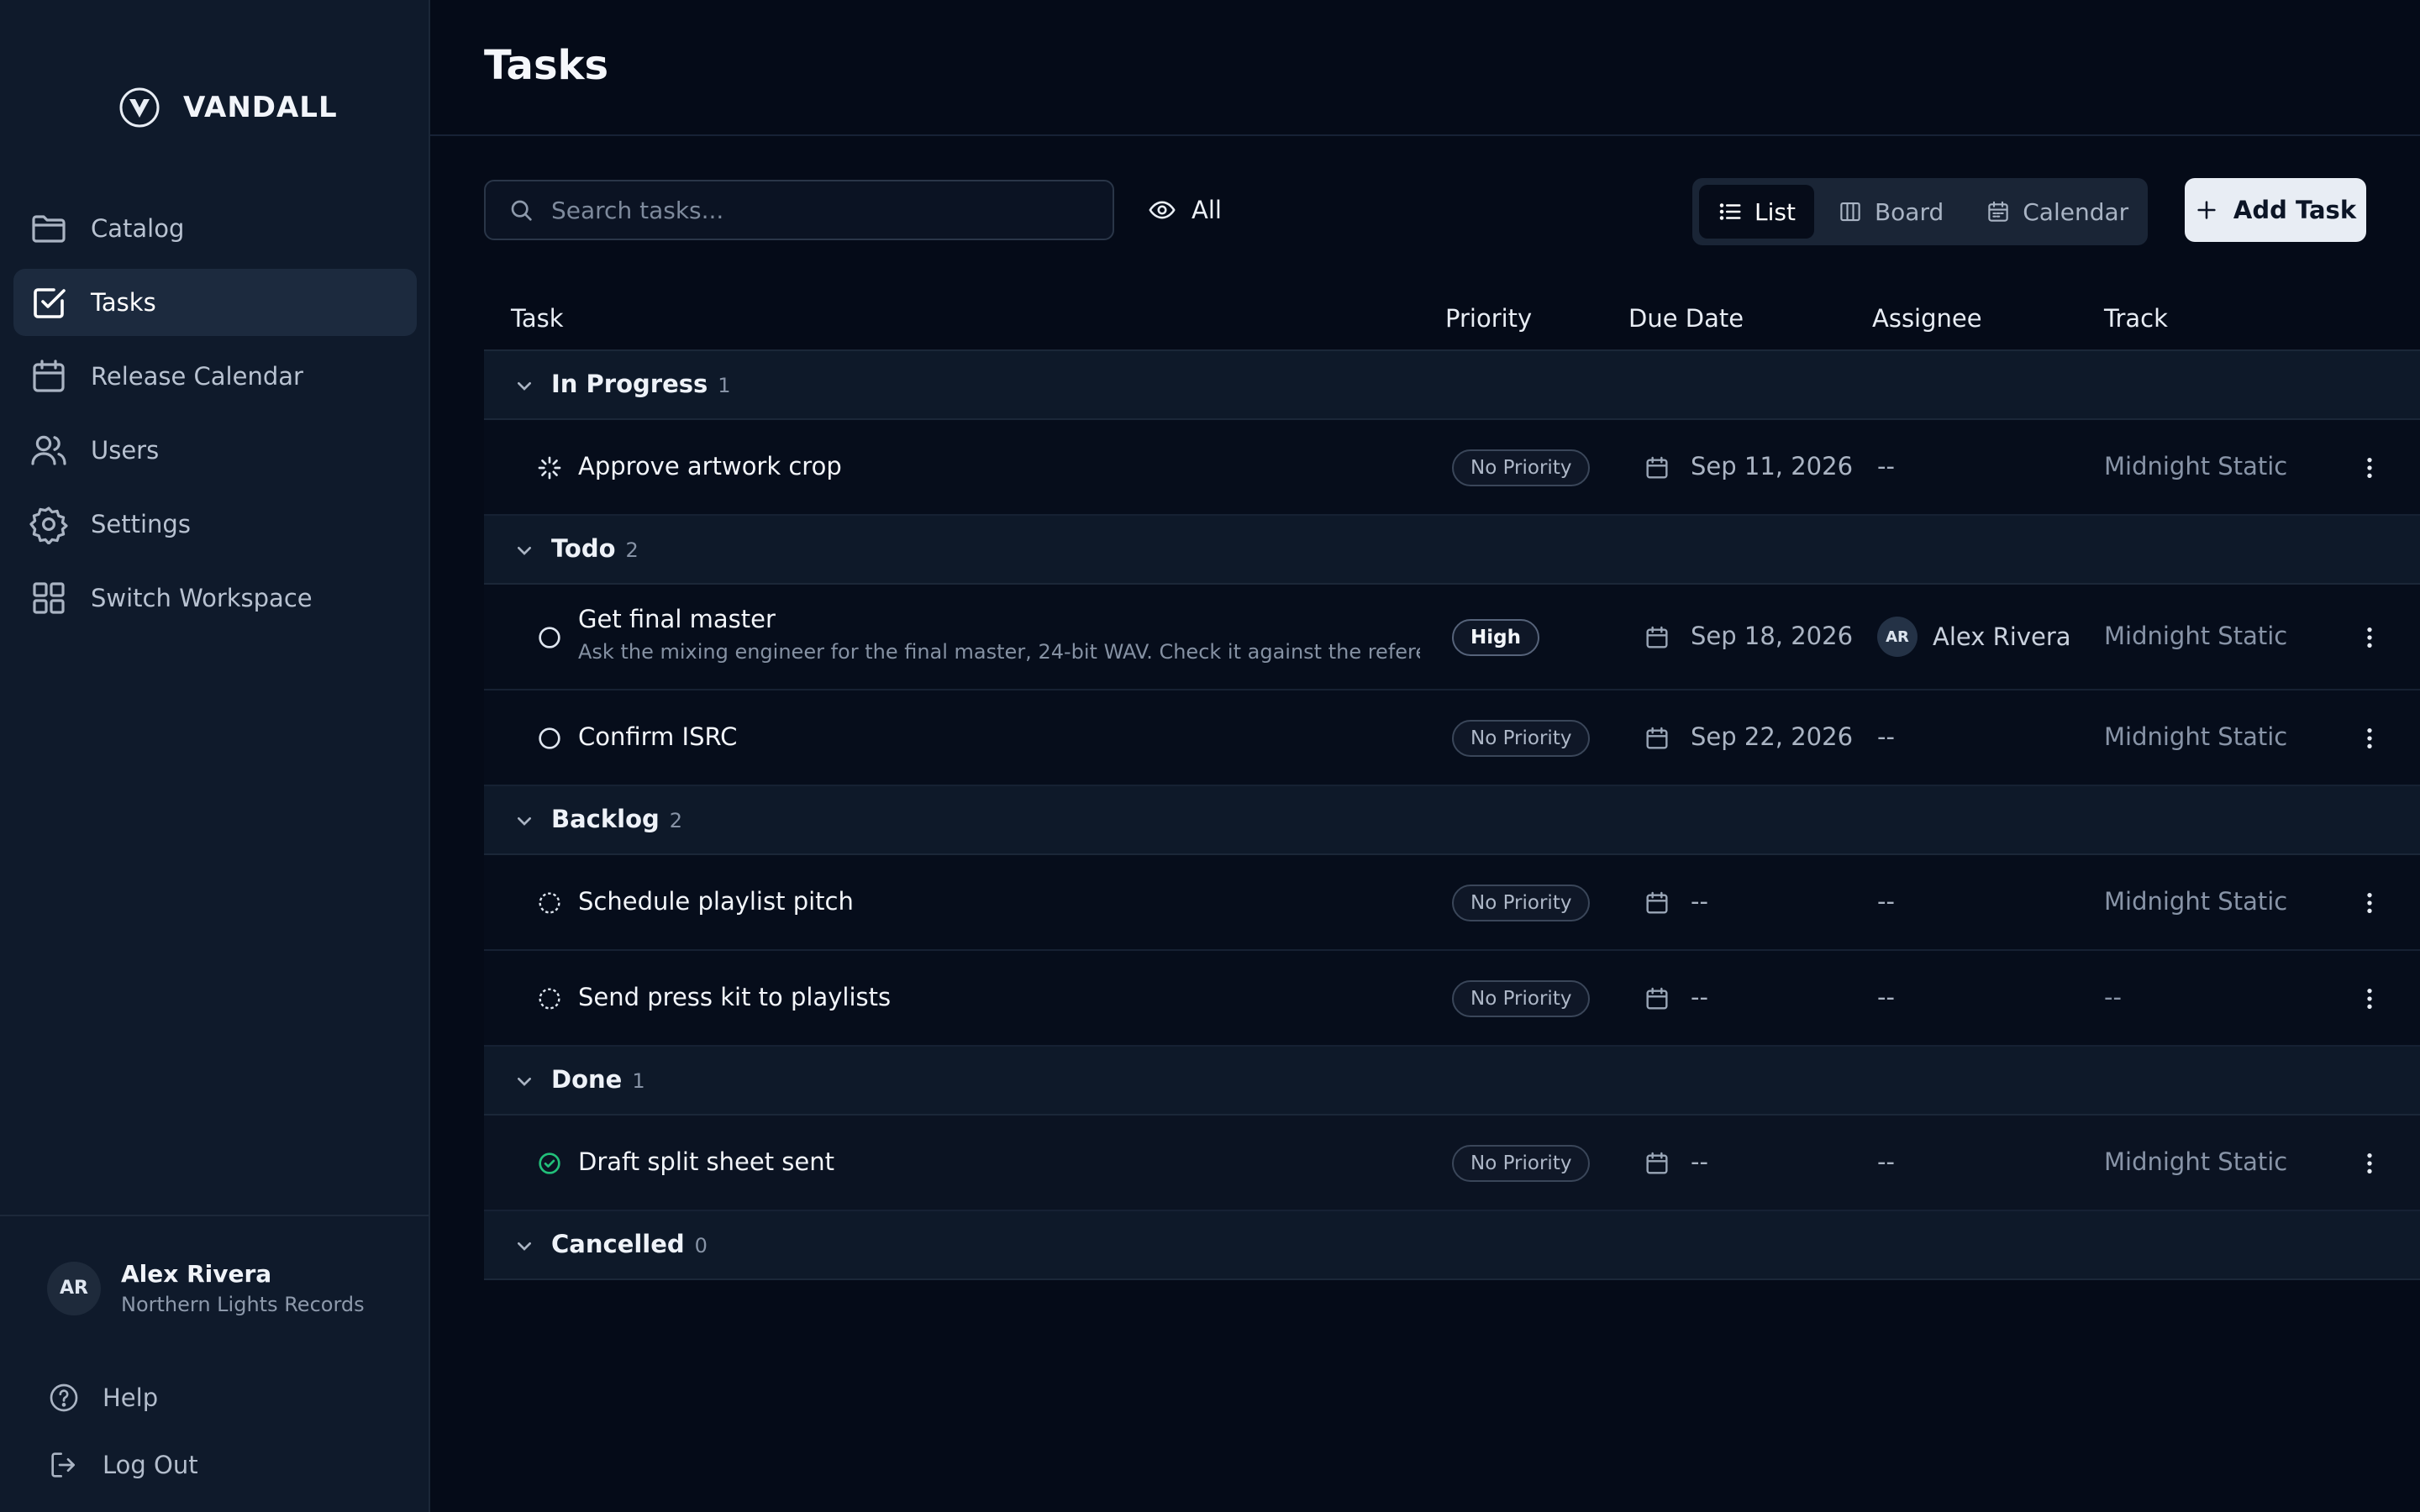  What do you see at coordinates (549, 1163) in the screenshot?
I see `done-check-icon` at bounding box center [549, 1163].